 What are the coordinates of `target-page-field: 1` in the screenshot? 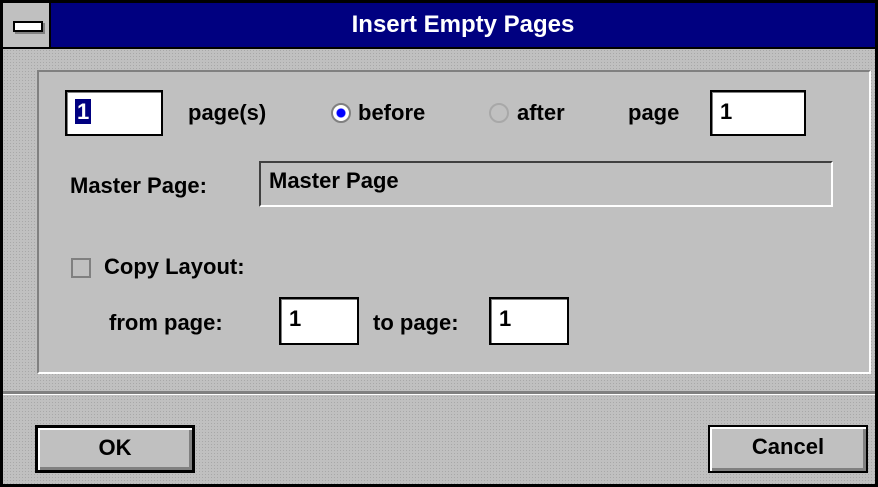 It's located at (758, 113).